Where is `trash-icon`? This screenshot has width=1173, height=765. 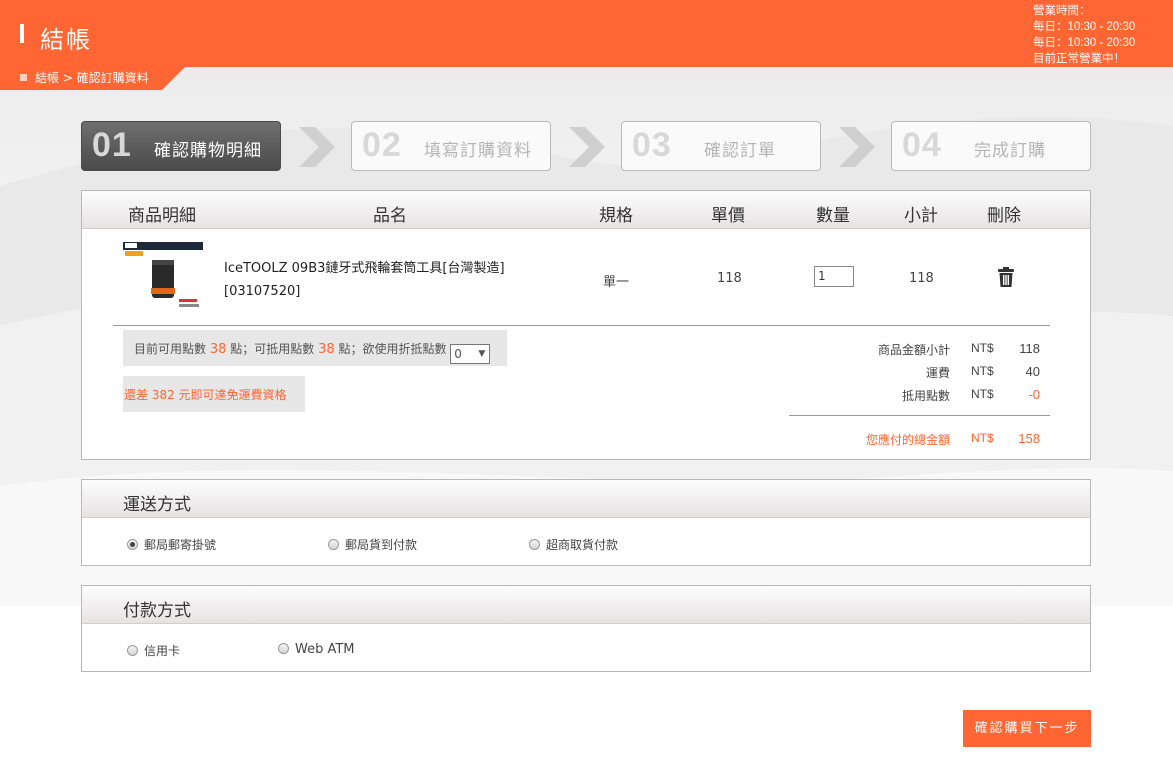 trash-icon is located at coordinates (1006, 277).